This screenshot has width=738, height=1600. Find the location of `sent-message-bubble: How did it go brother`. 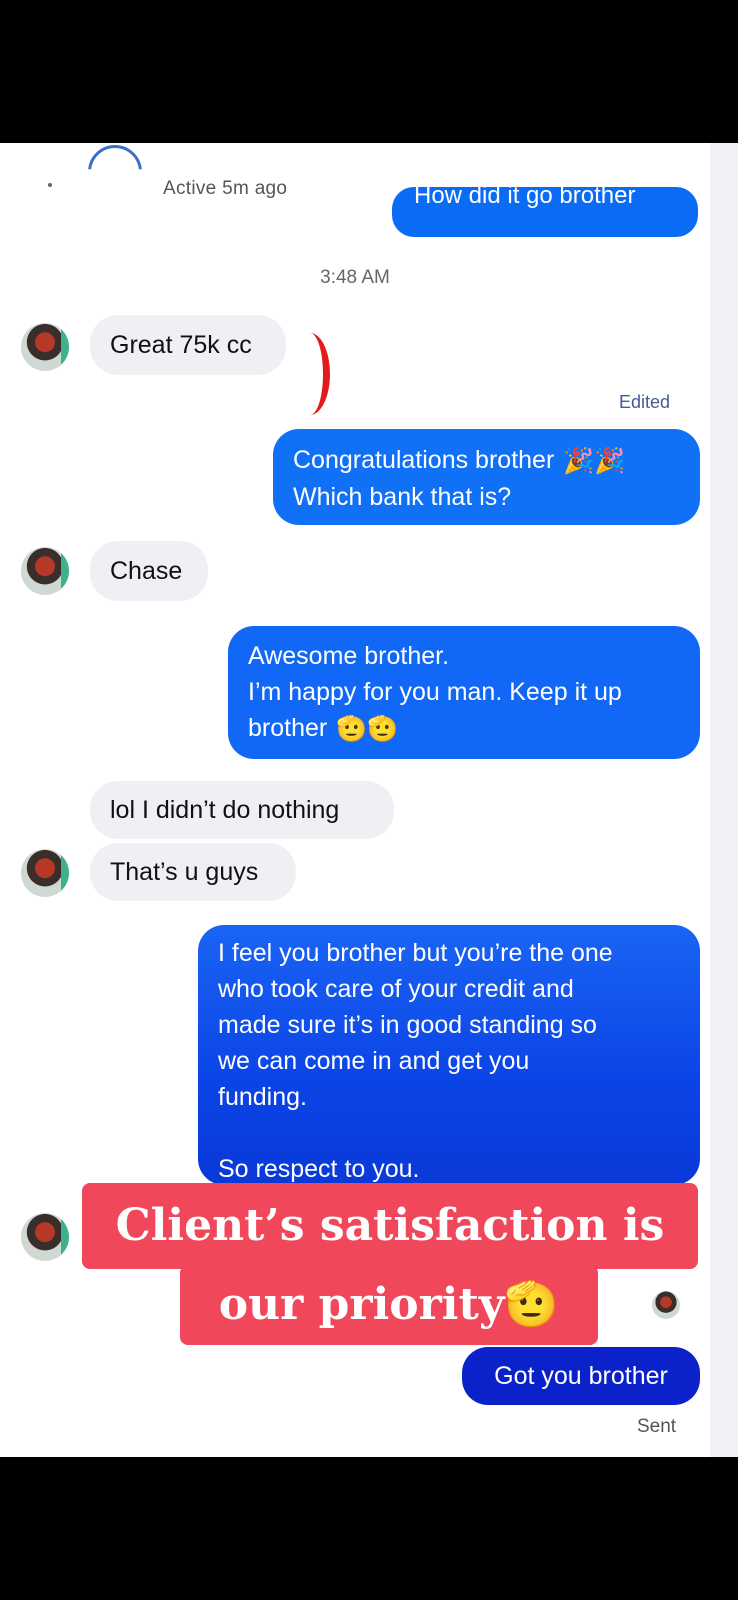

sent-message-bubble: How did it go brother is located at coordinates (545, 212).